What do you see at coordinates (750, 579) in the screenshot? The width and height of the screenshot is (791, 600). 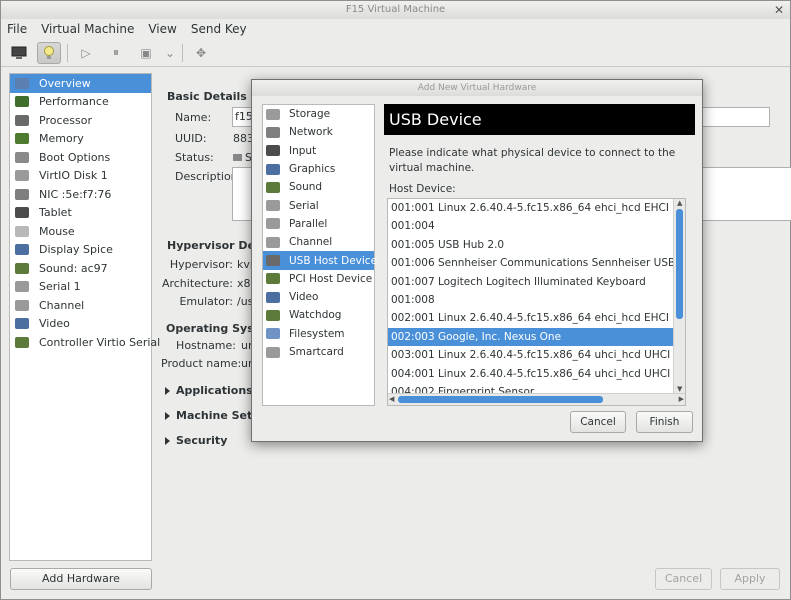 I see `apply-button: Apply` at bounding box center [750, 579].